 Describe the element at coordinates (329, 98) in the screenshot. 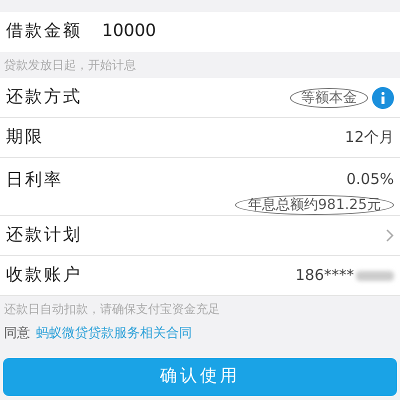

I see `circled-value: 等额本金` at that location.